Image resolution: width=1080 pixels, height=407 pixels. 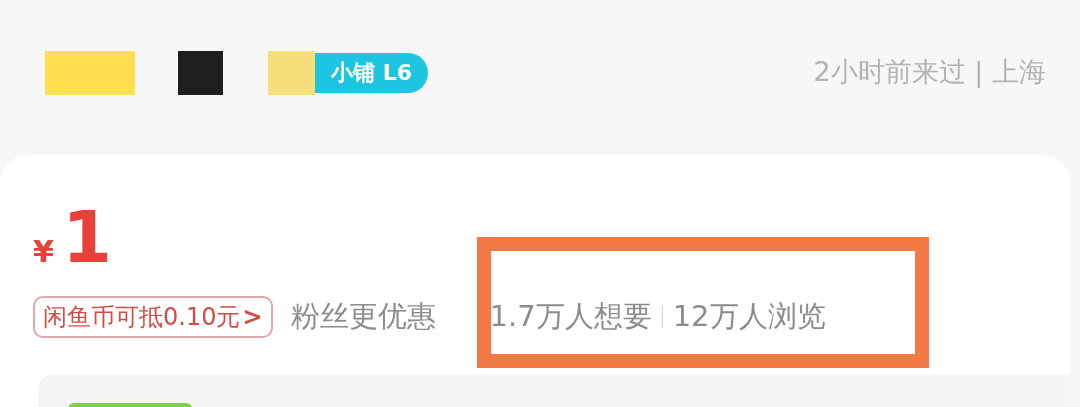 What do you see at coordinates (363, 316) in the screenshot?
I see `fan-offer-text: 粉丝更优惠` at bounding box center [363, 316].